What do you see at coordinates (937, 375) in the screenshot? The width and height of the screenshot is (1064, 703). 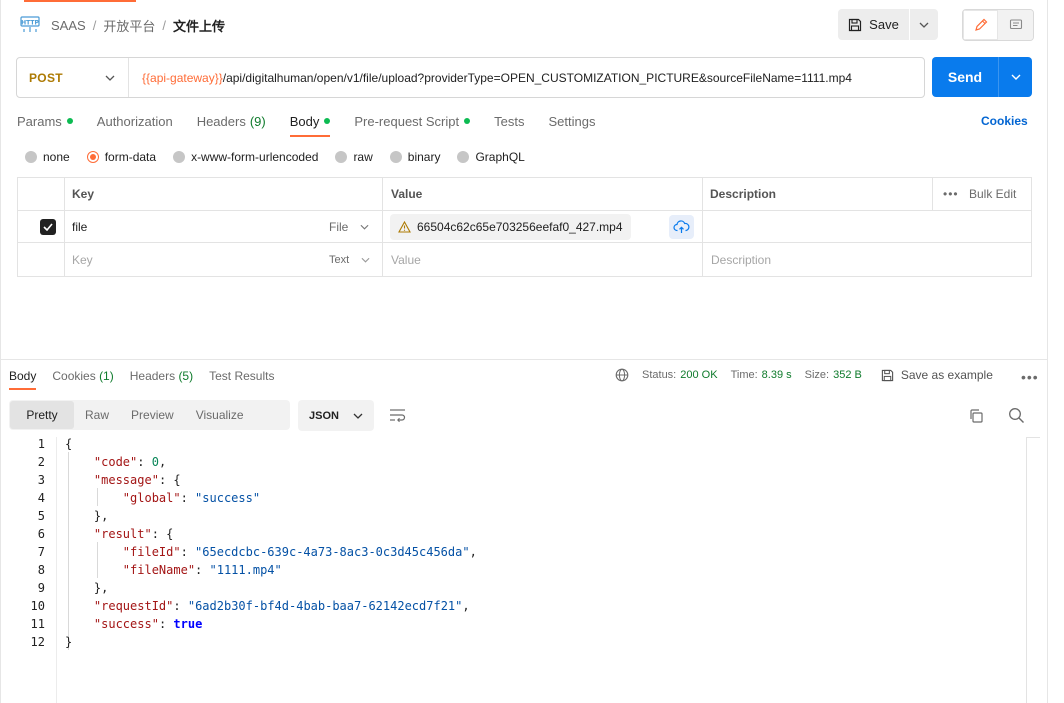 I see `save-as-example-button: Save as example` at bounding box center [937, 375].